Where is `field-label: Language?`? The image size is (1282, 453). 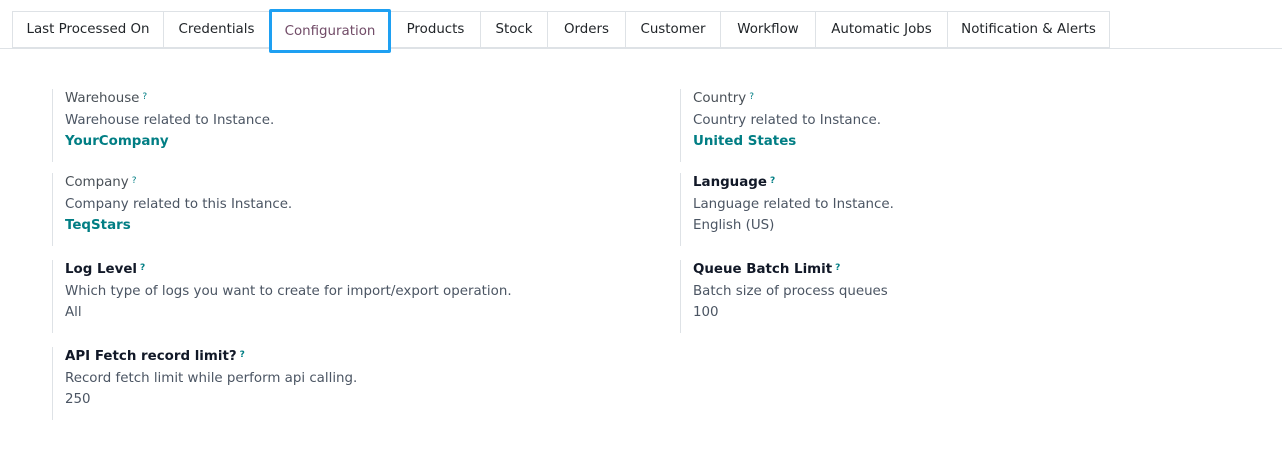
field-label: Language? is located at coordinates (734, 182).